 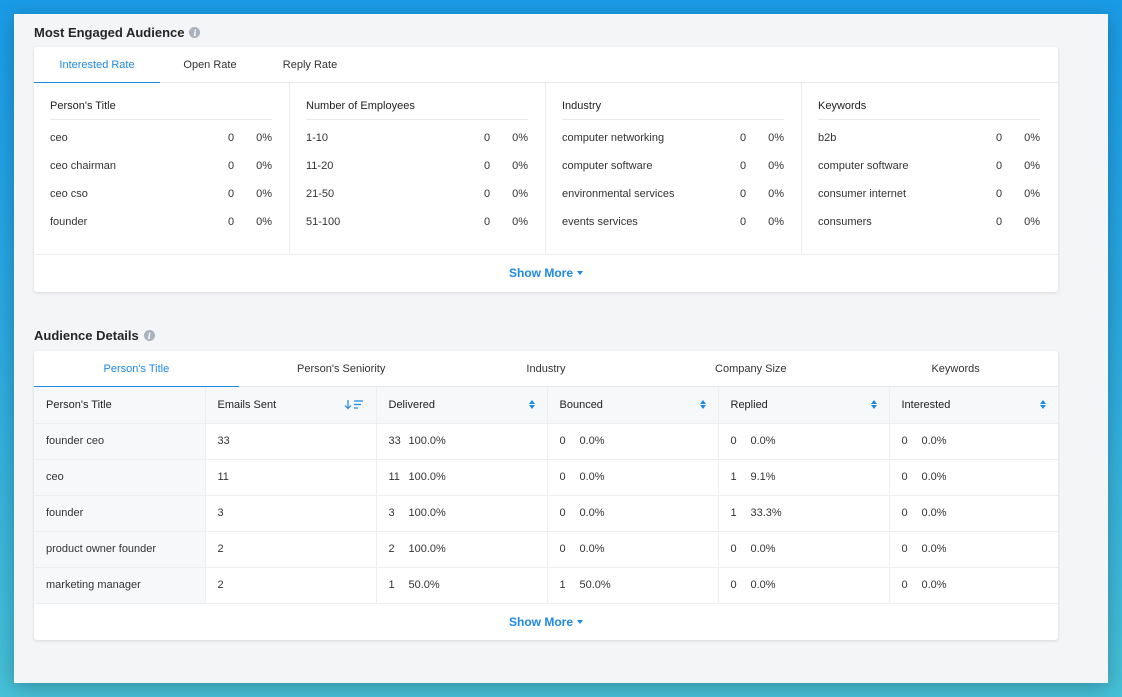 What do you see at coordinates (546, 622) in the screenshot?
I see `details-show-more-button: Show More` at bounding box center [546, 622].